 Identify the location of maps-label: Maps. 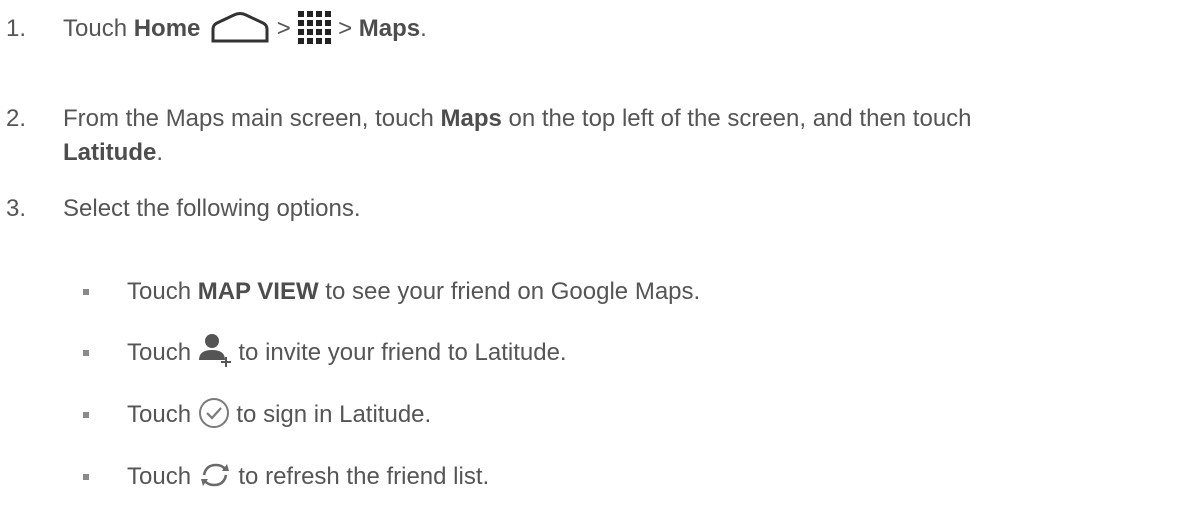
(389, 28).